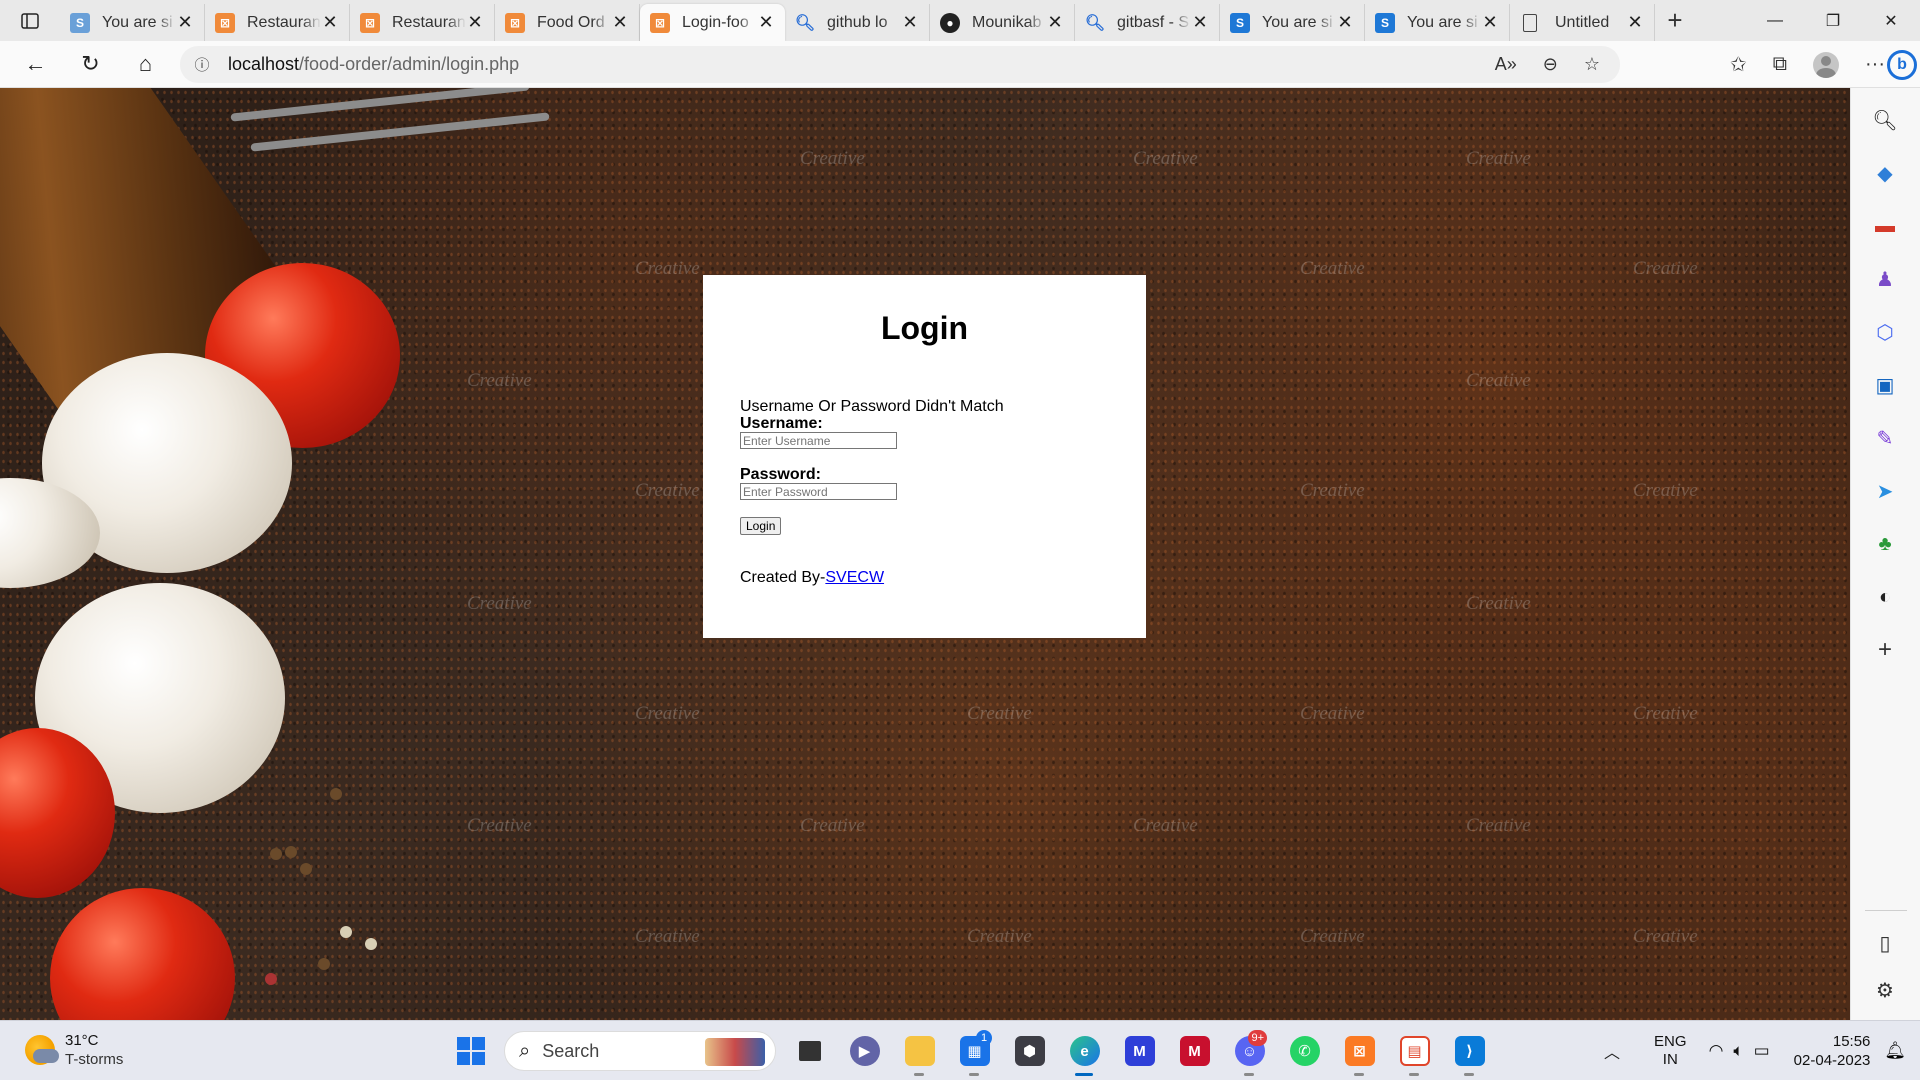 The width and height of the screenshot is (1920, 1080). Describe the element at coordinates (809, 1051) in the screenshot. I see `task-view-button` at that location.